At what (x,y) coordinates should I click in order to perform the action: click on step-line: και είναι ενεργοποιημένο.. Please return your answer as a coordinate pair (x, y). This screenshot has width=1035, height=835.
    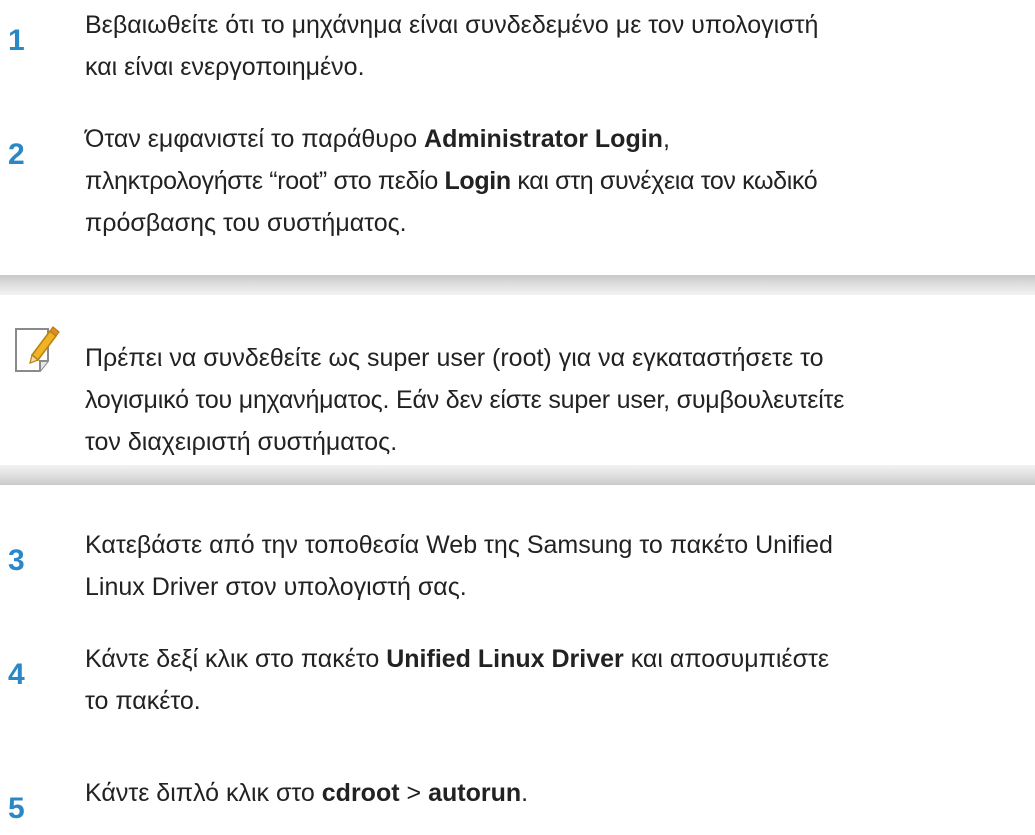
    Looking at the image, I should click on (225, 67).